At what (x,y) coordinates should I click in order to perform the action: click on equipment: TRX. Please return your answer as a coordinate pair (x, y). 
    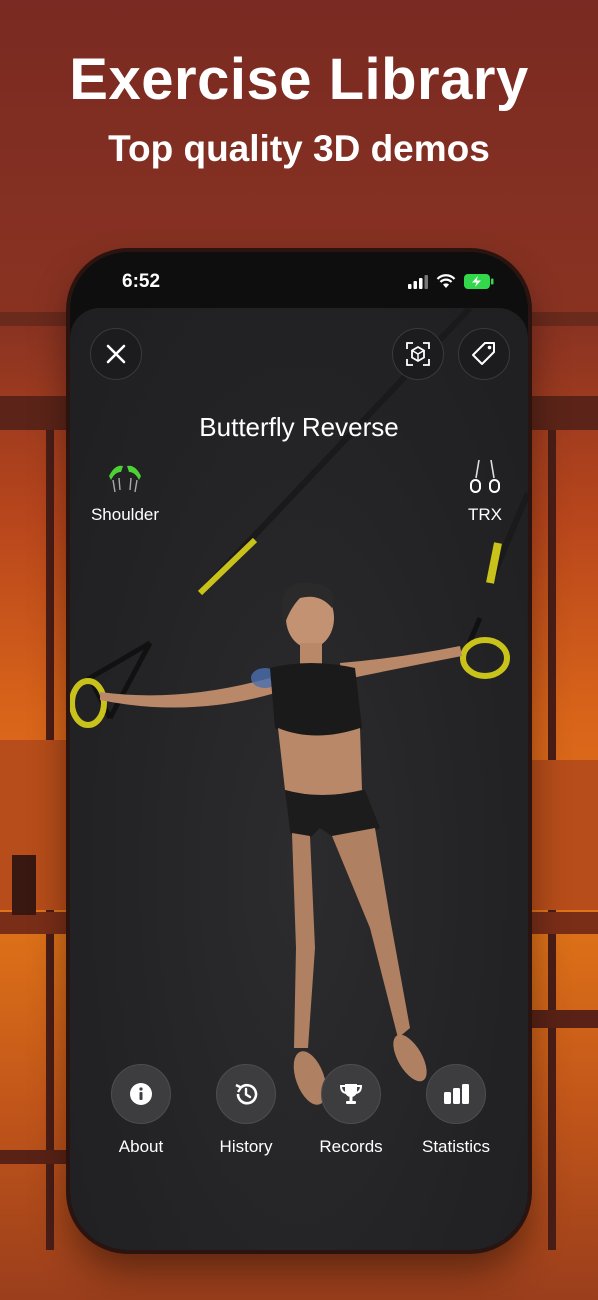
    Looking at the image, I should click on (485, 491).